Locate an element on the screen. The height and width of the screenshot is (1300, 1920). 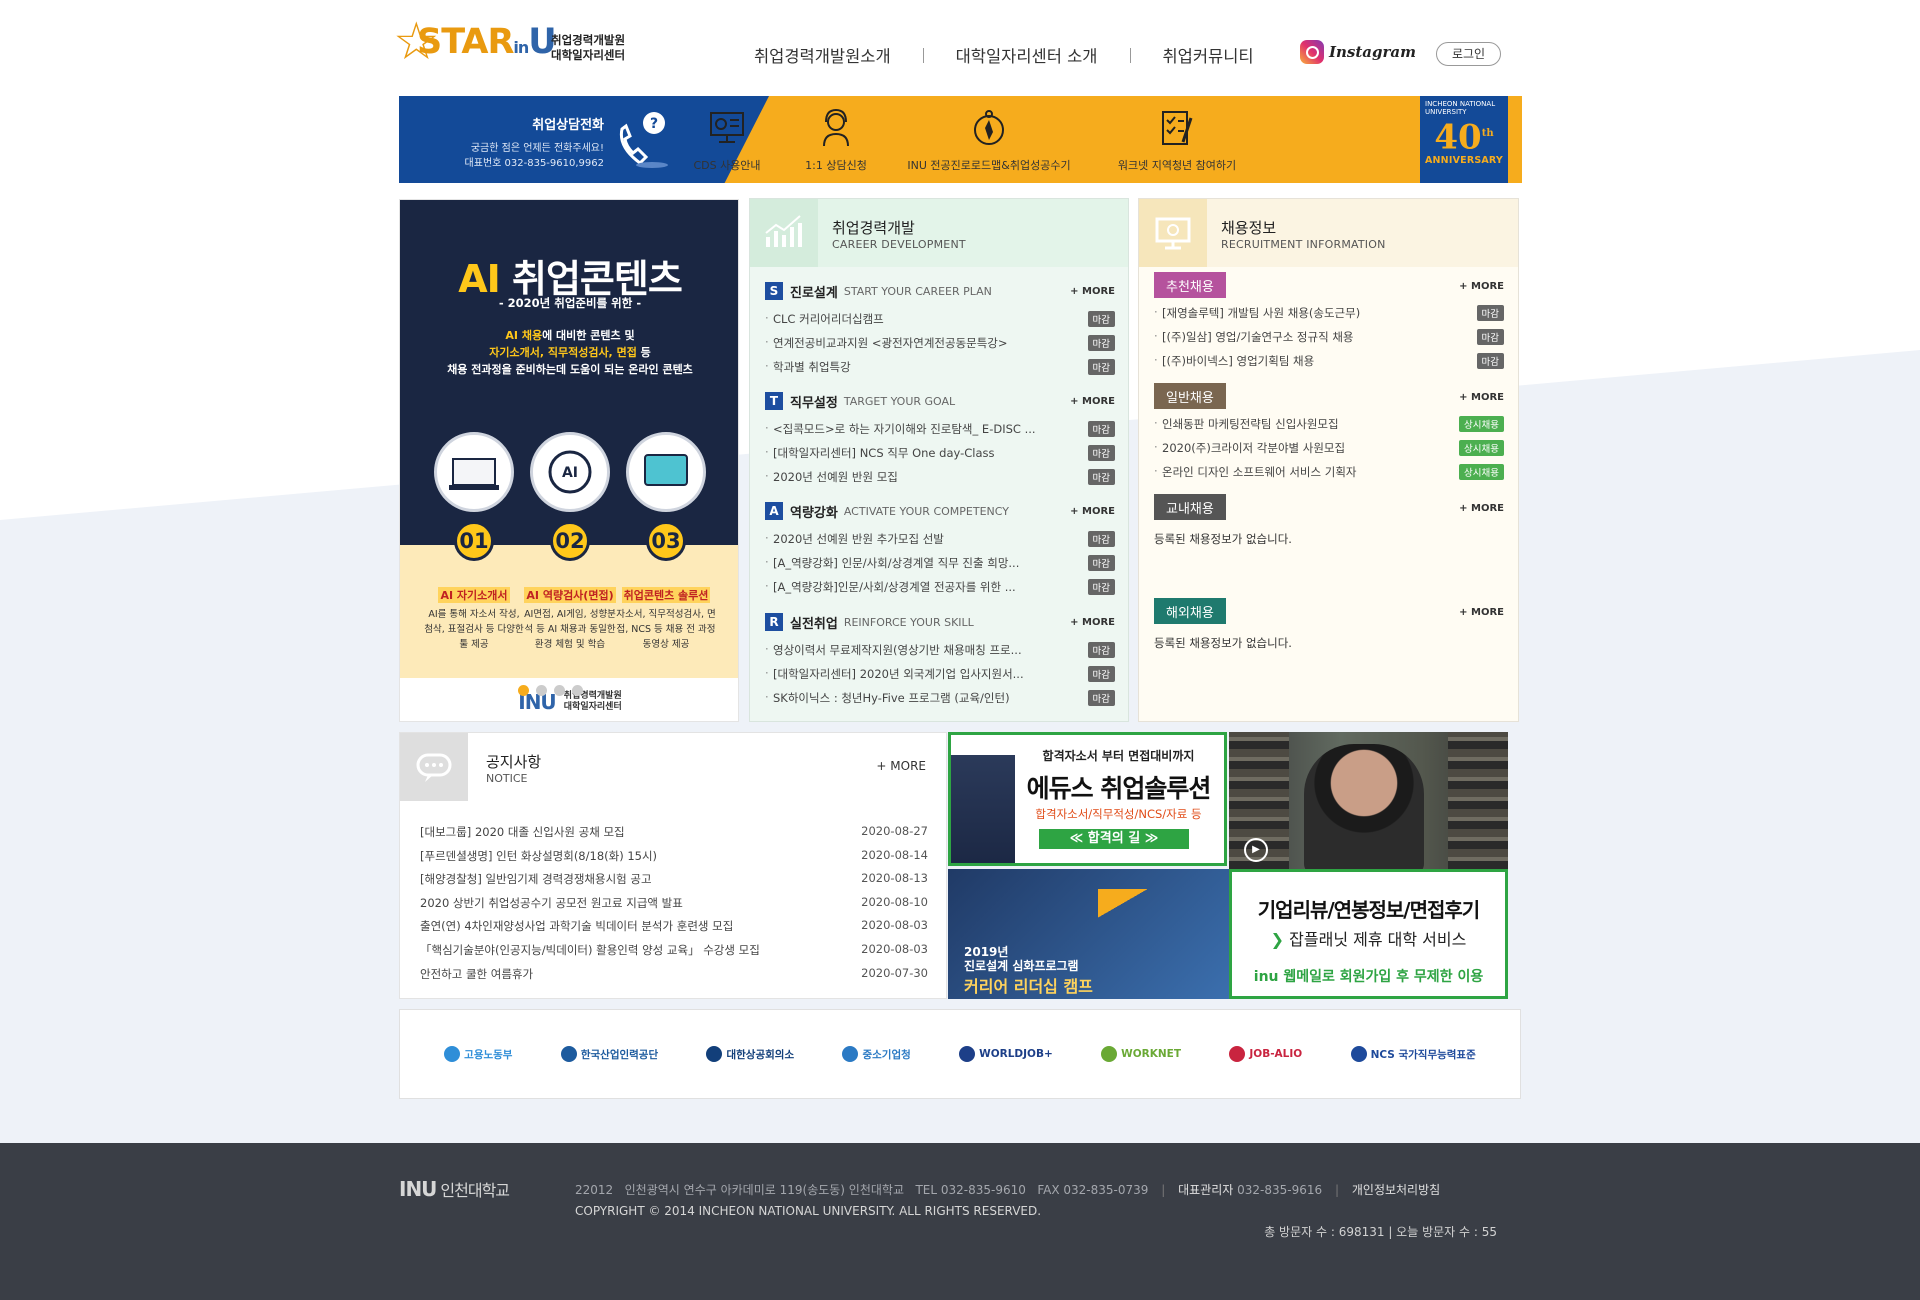
family-site-logo: WORKNET is located at coordinates (1141, 1054).